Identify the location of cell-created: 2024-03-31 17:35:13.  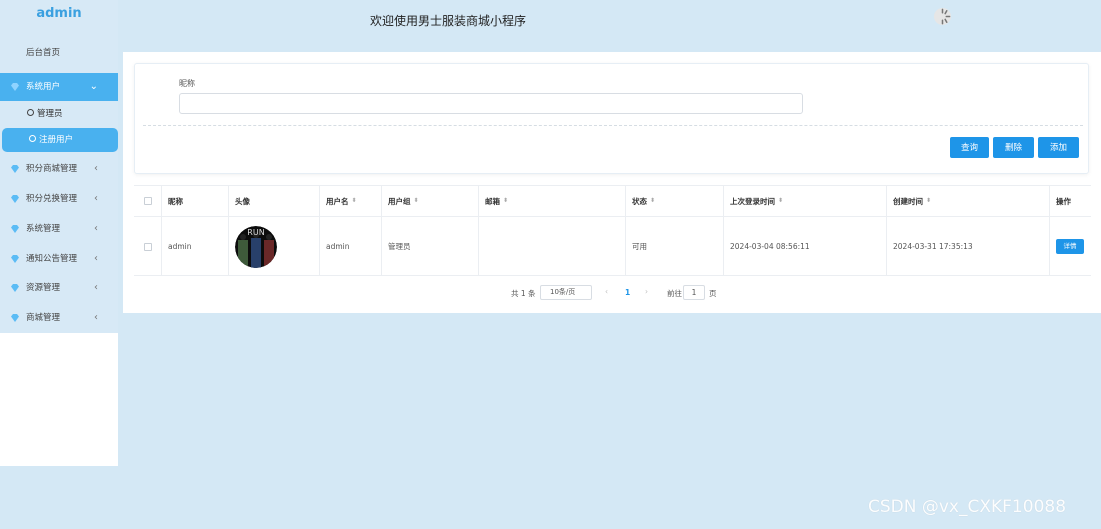
(968, 246).